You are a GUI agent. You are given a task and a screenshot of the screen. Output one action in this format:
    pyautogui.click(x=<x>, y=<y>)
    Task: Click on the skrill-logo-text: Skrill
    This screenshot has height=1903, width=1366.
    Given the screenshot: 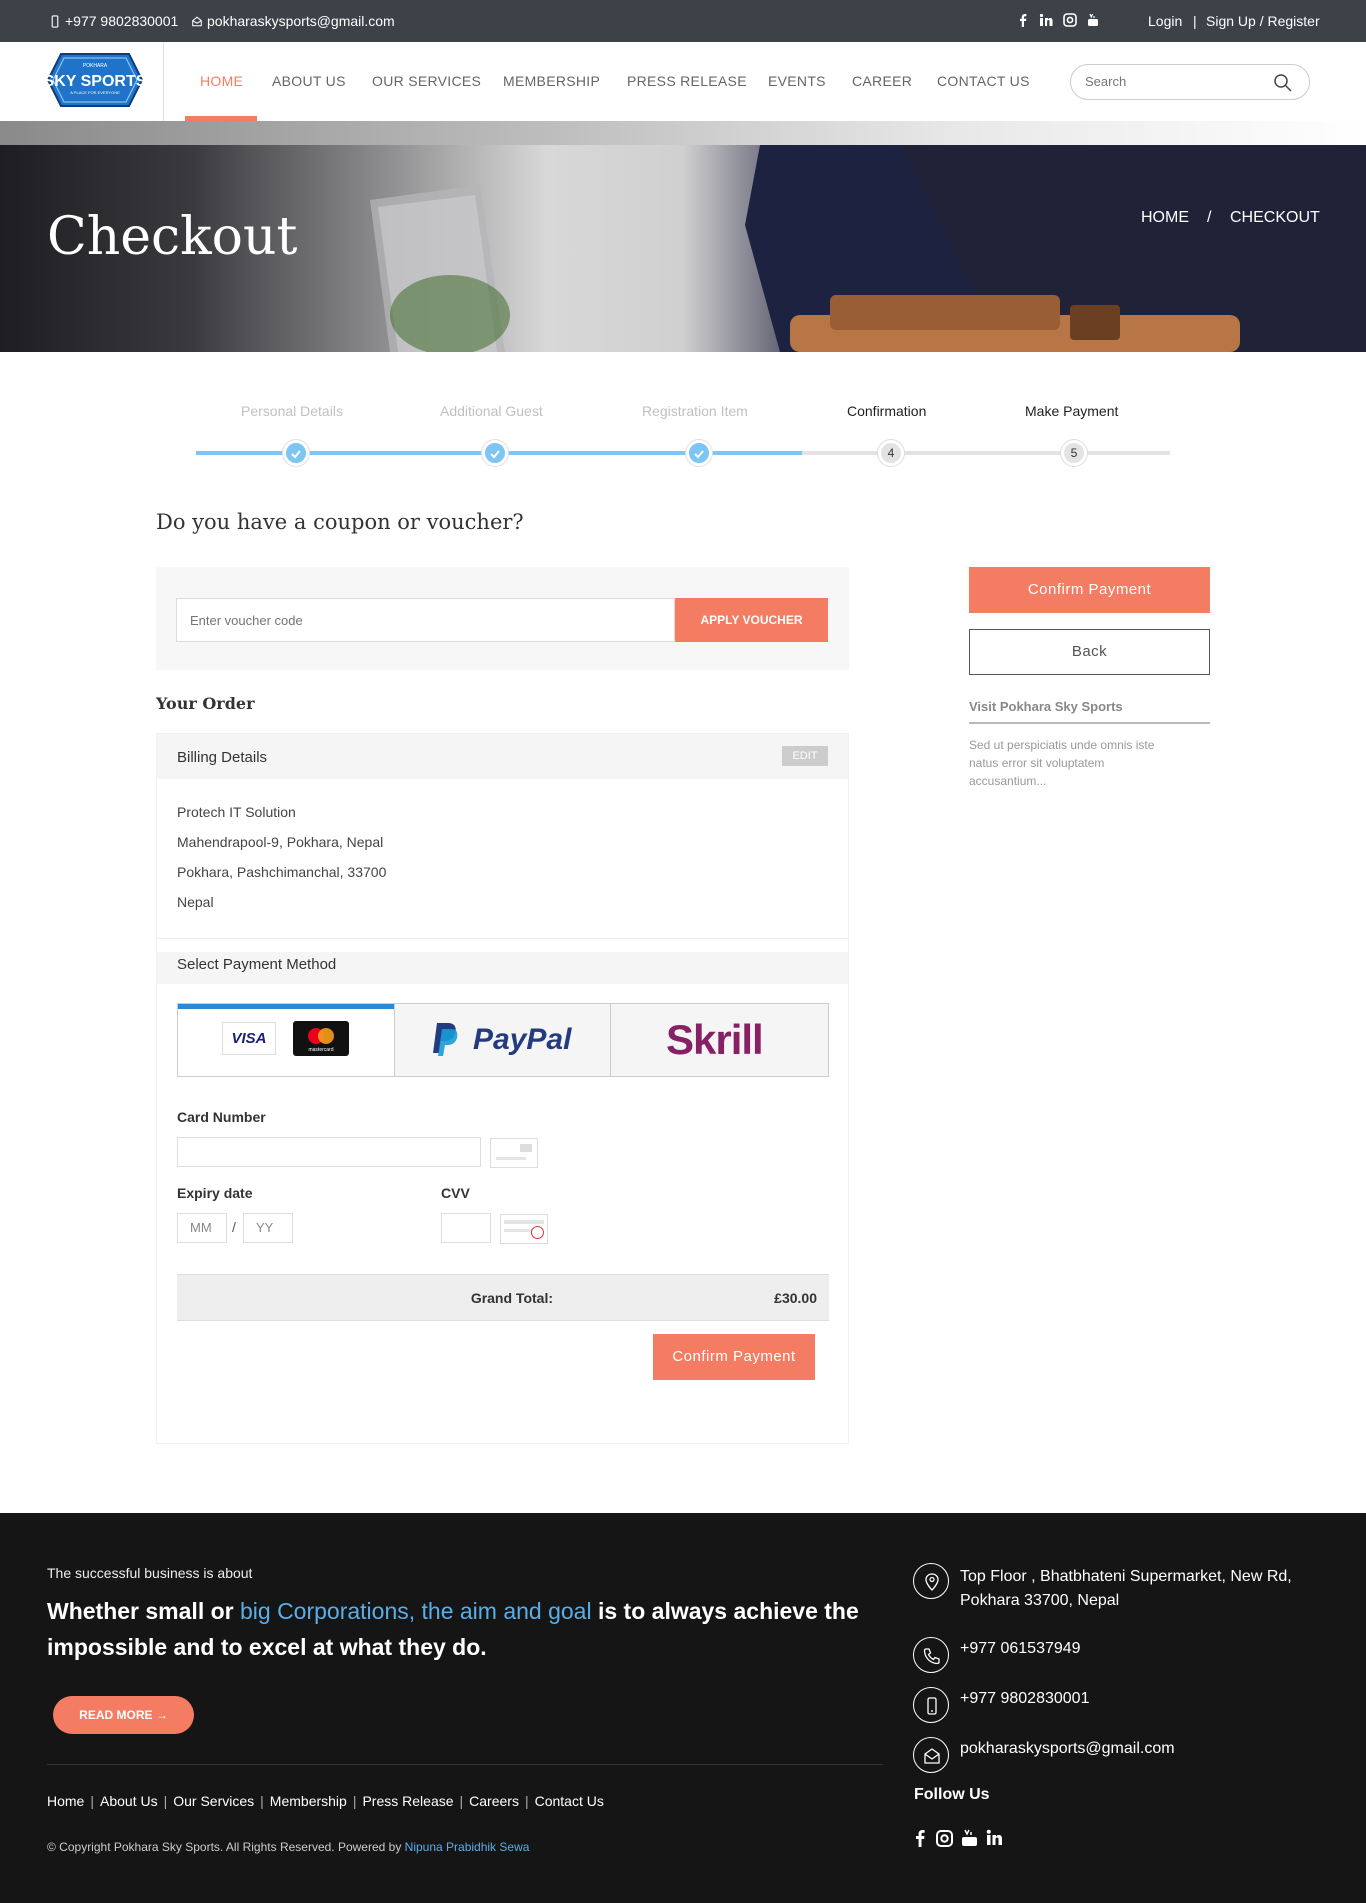 What is the action you would take?
    pyautogui.click(x=715, y=1039)
    